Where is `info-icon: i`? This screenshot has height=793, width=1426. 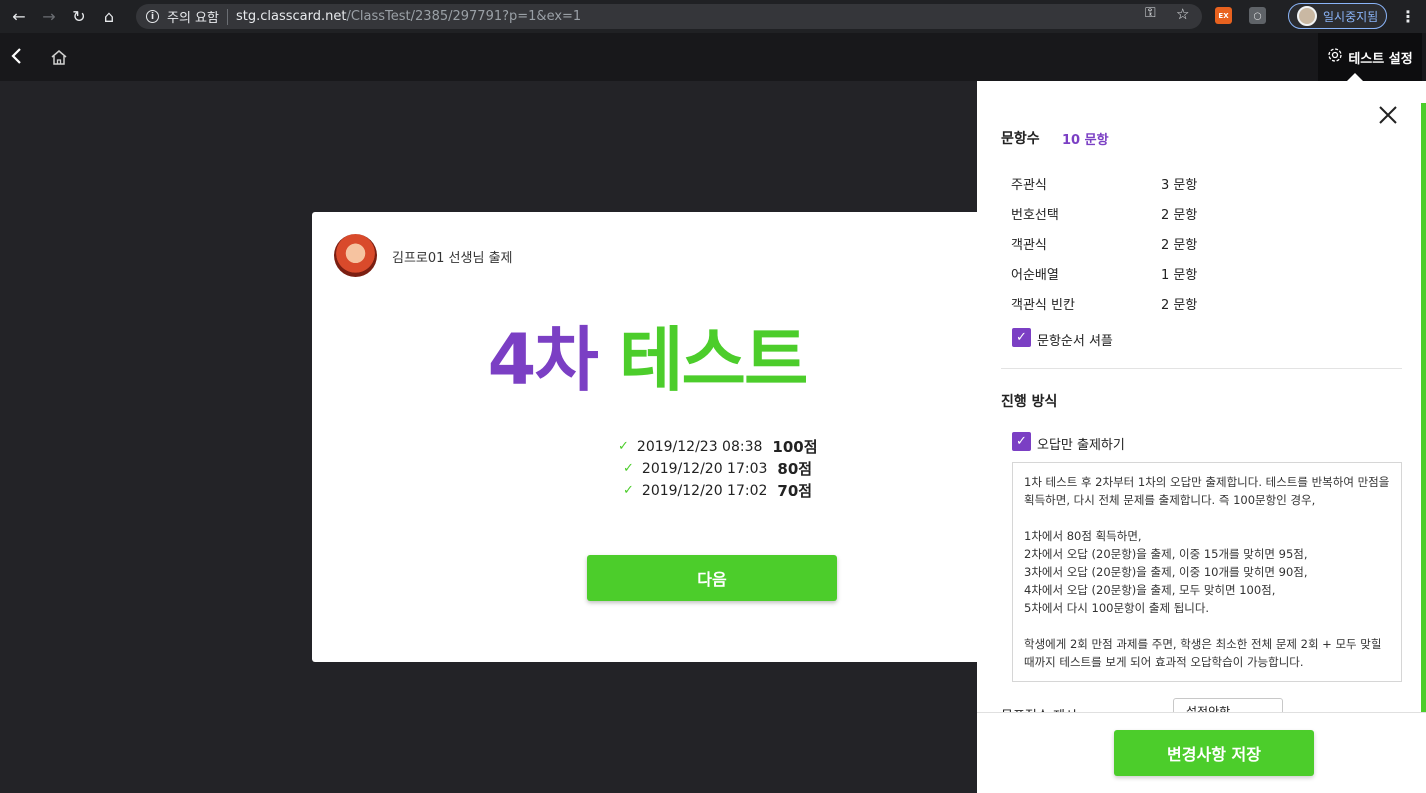 info-icon: i is located at coordinates (152, 16).